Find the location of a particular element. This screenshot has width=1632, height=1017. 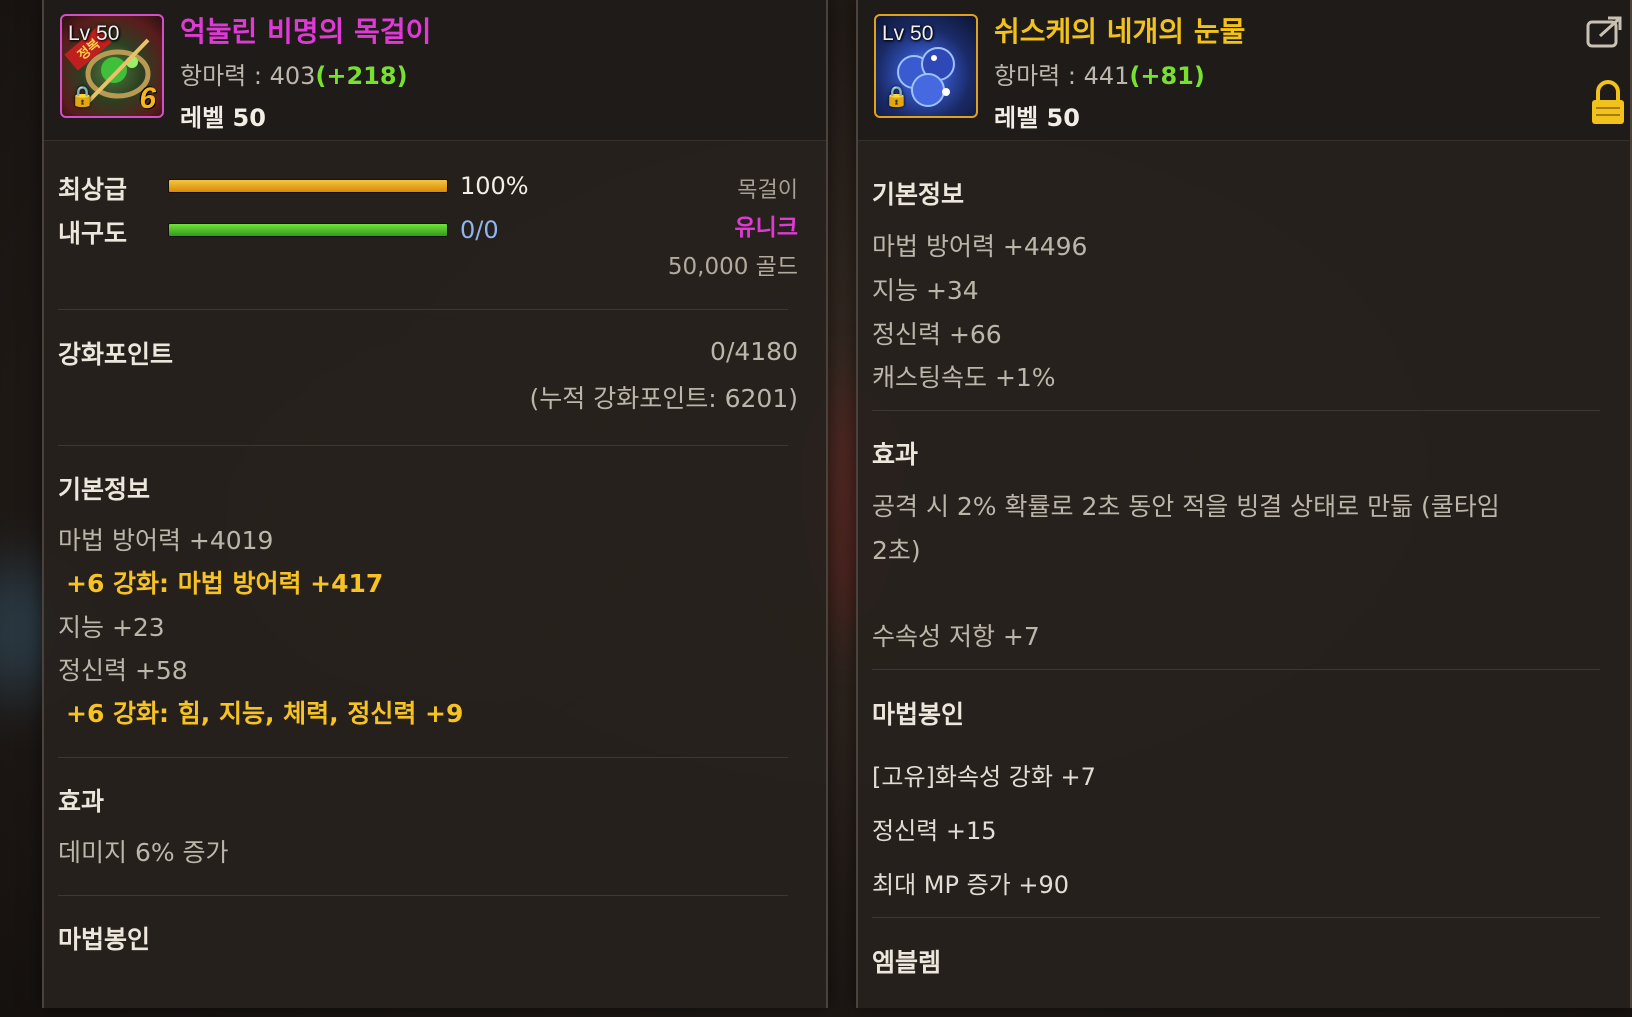

item-name: 억눌린 비명의 목걸이 is located at coordinates (306, 31).